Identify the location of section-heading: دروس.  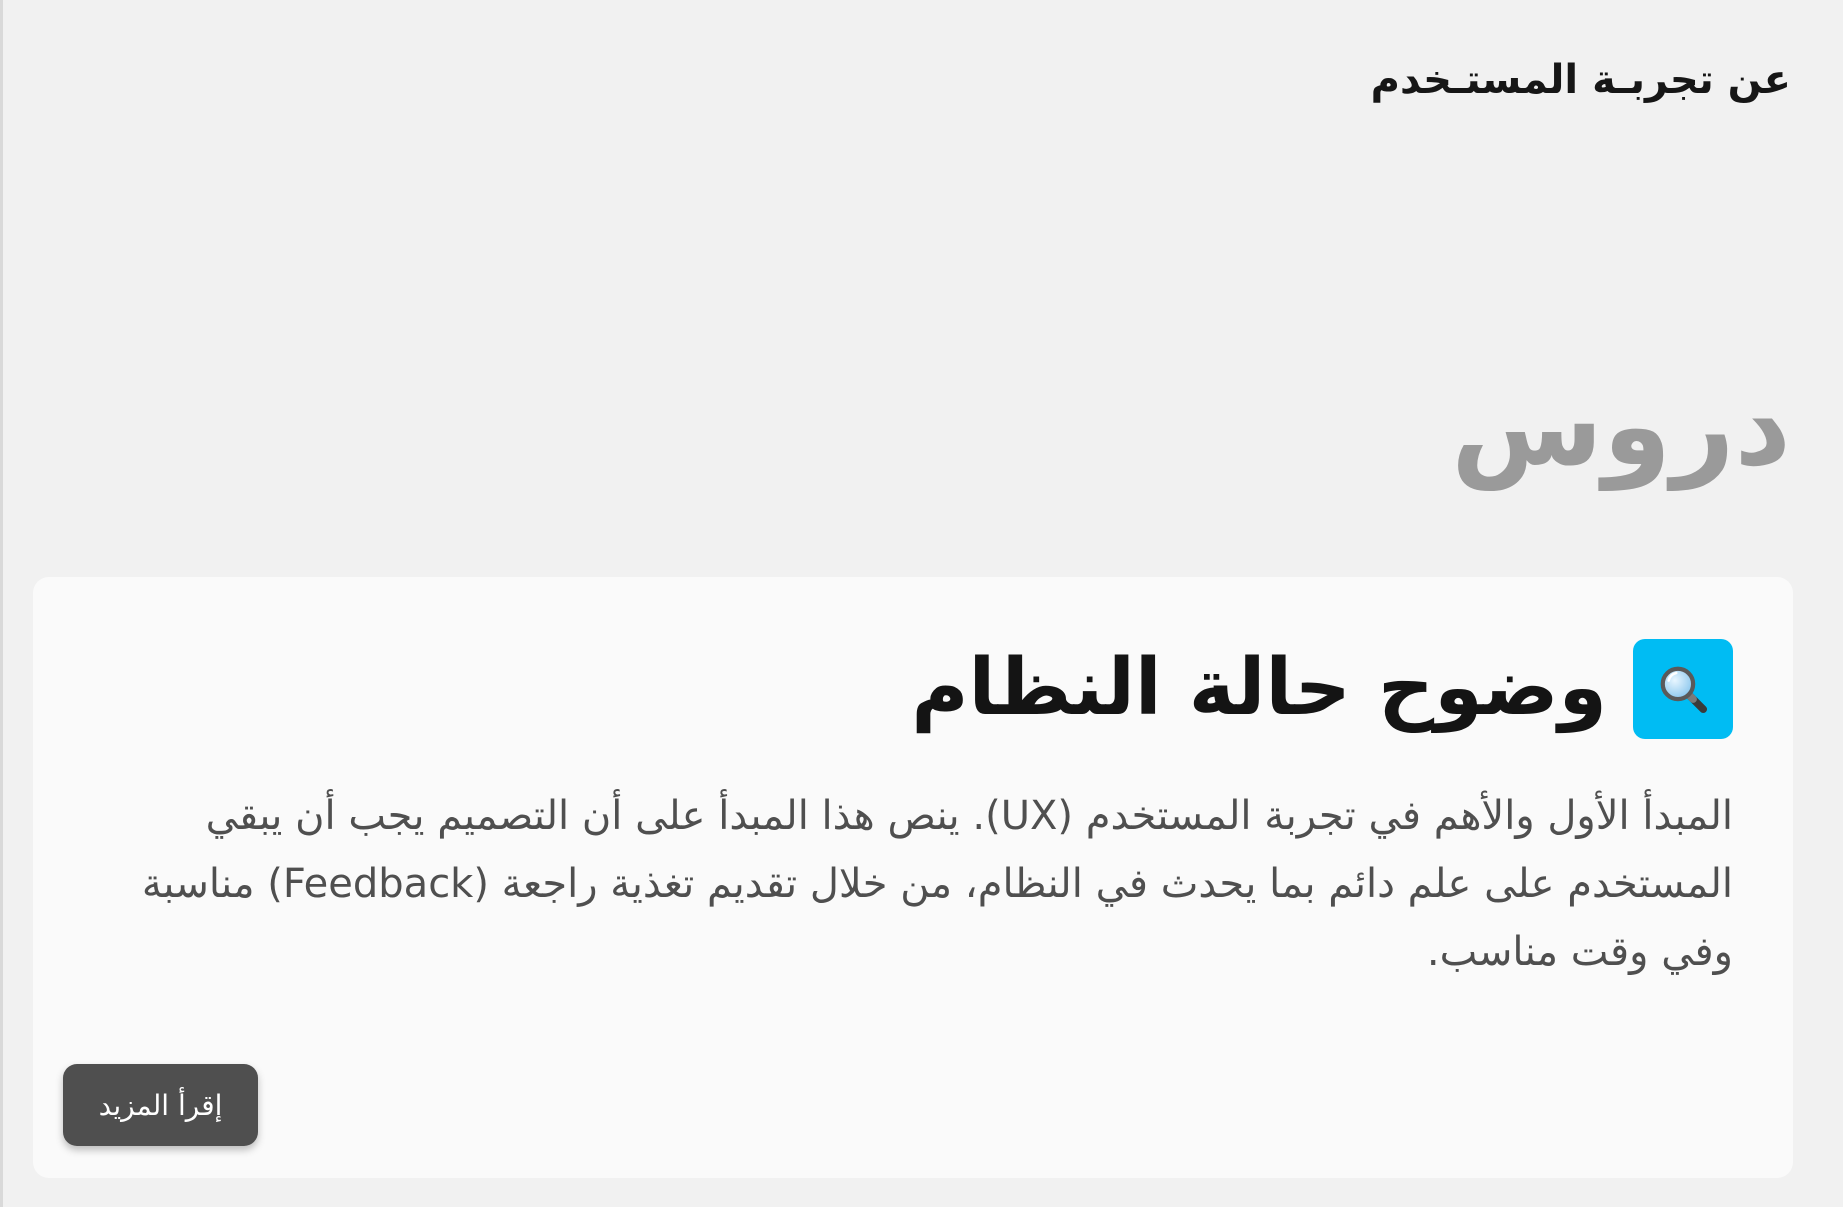
(1621, 426).